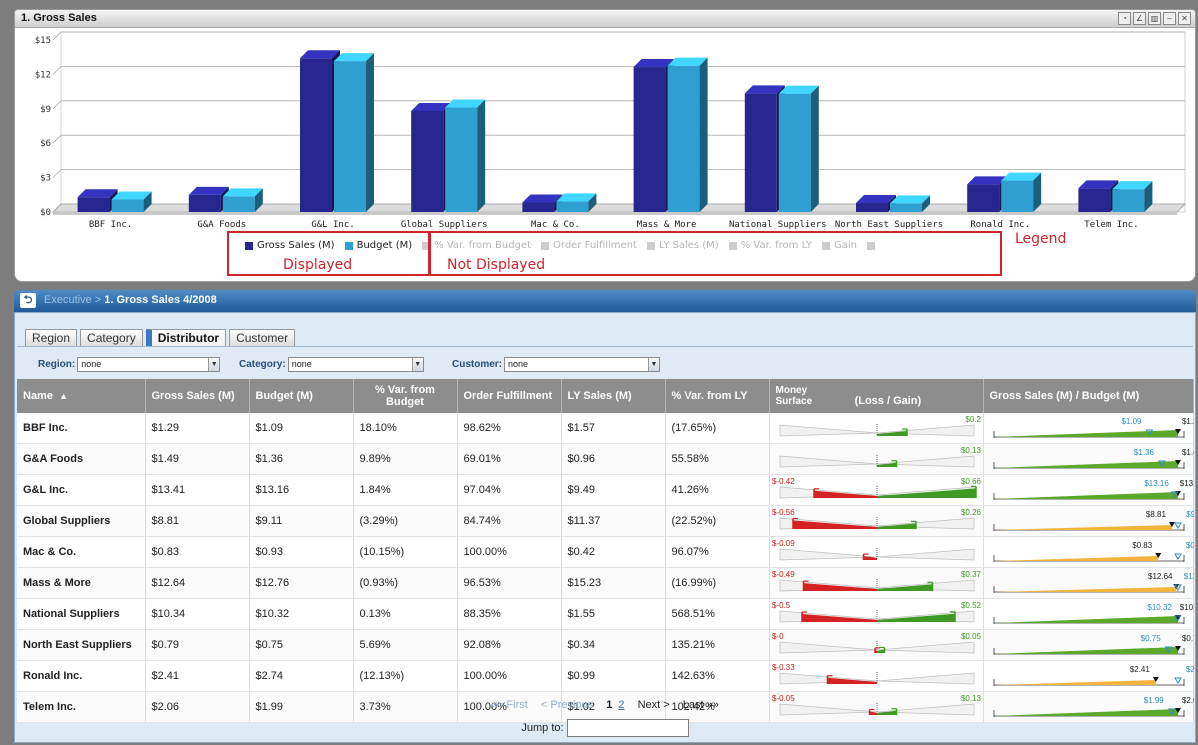 The height and width of the screenshot is (745, 1198). I want to click on cell-var-ly: (16.99%), so click(717, 583).